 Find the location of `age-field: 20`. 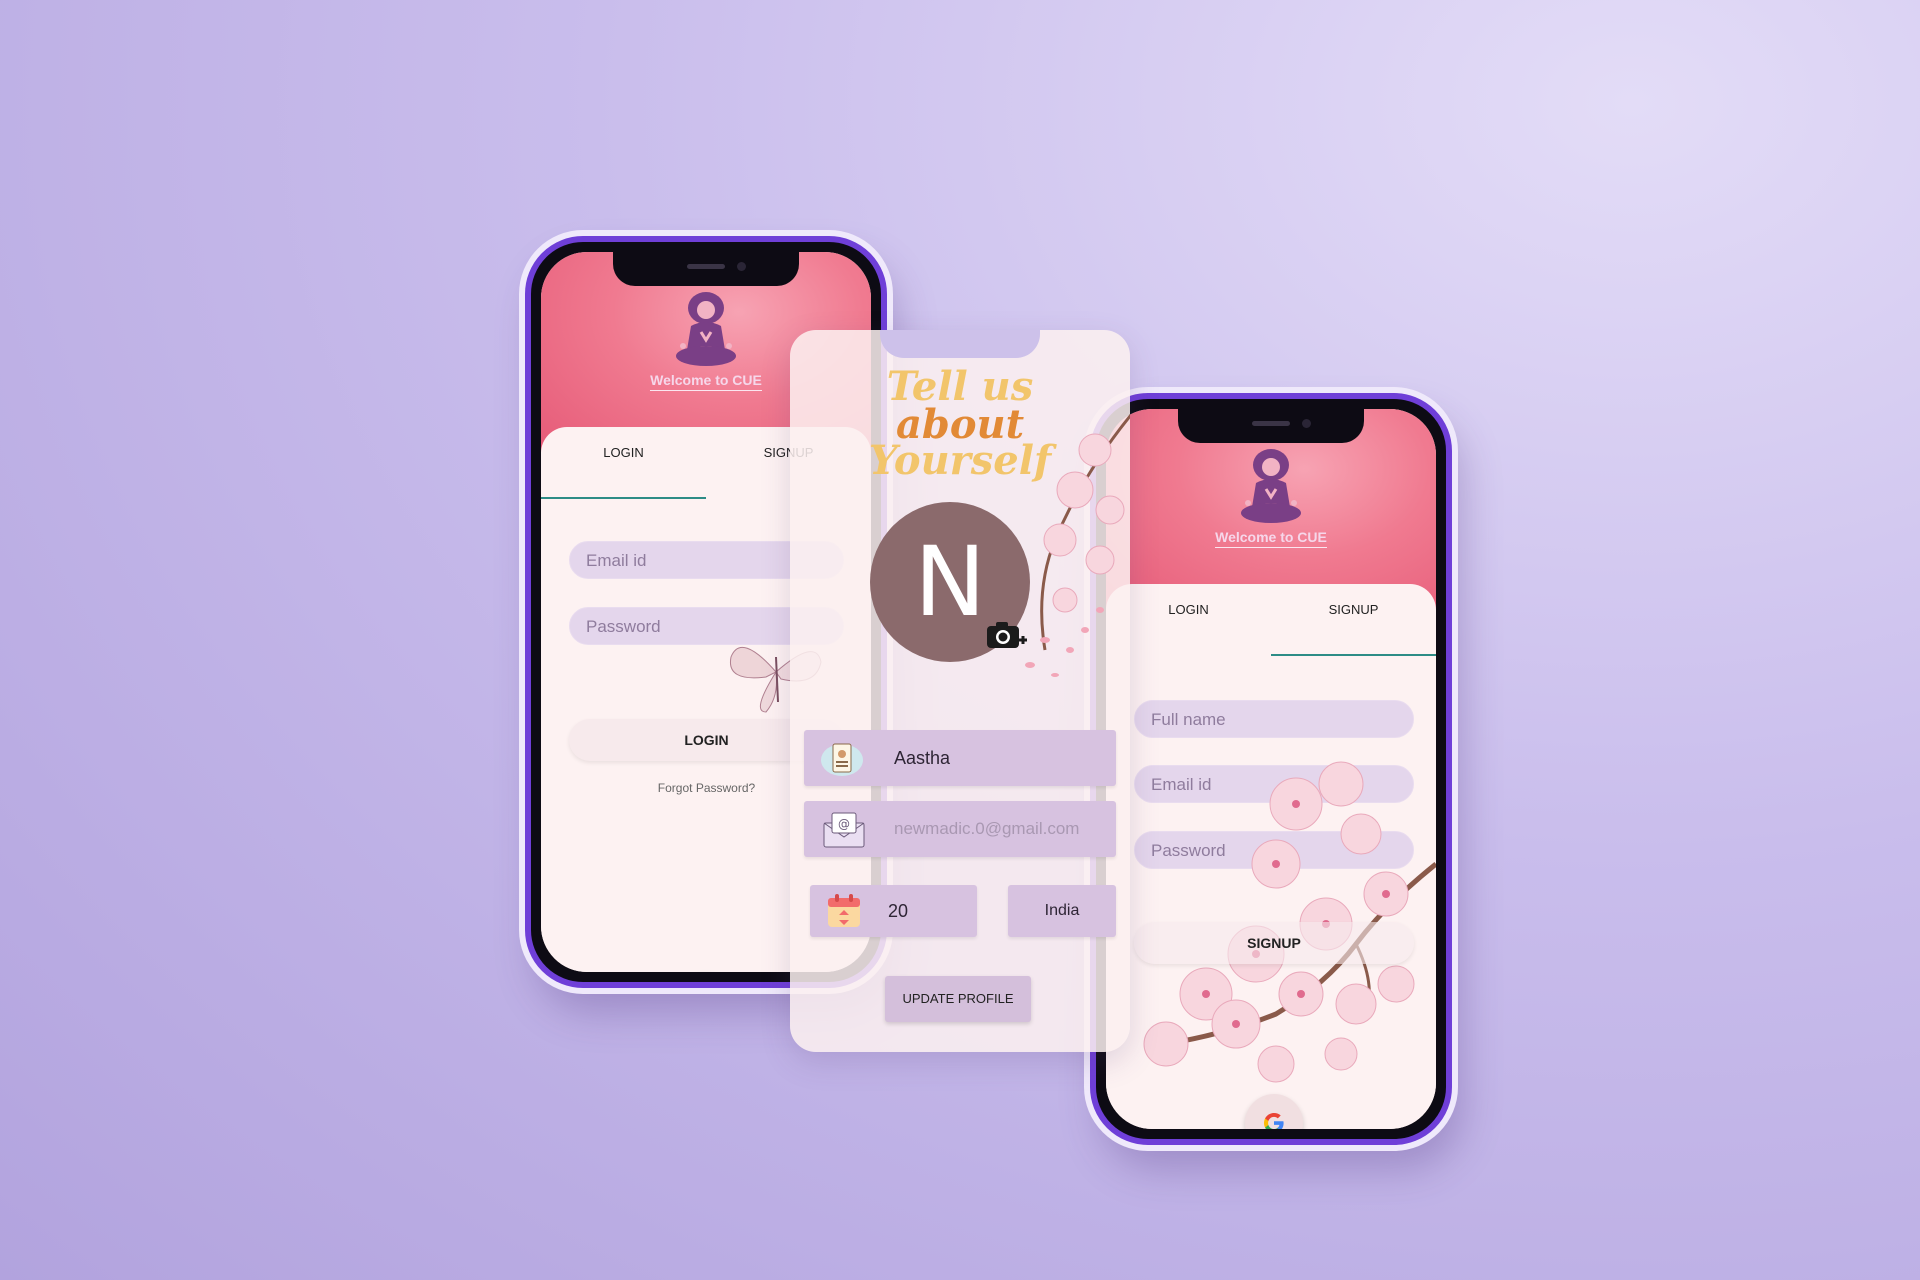

age-field: 20 is located at coordinates (893, 911).